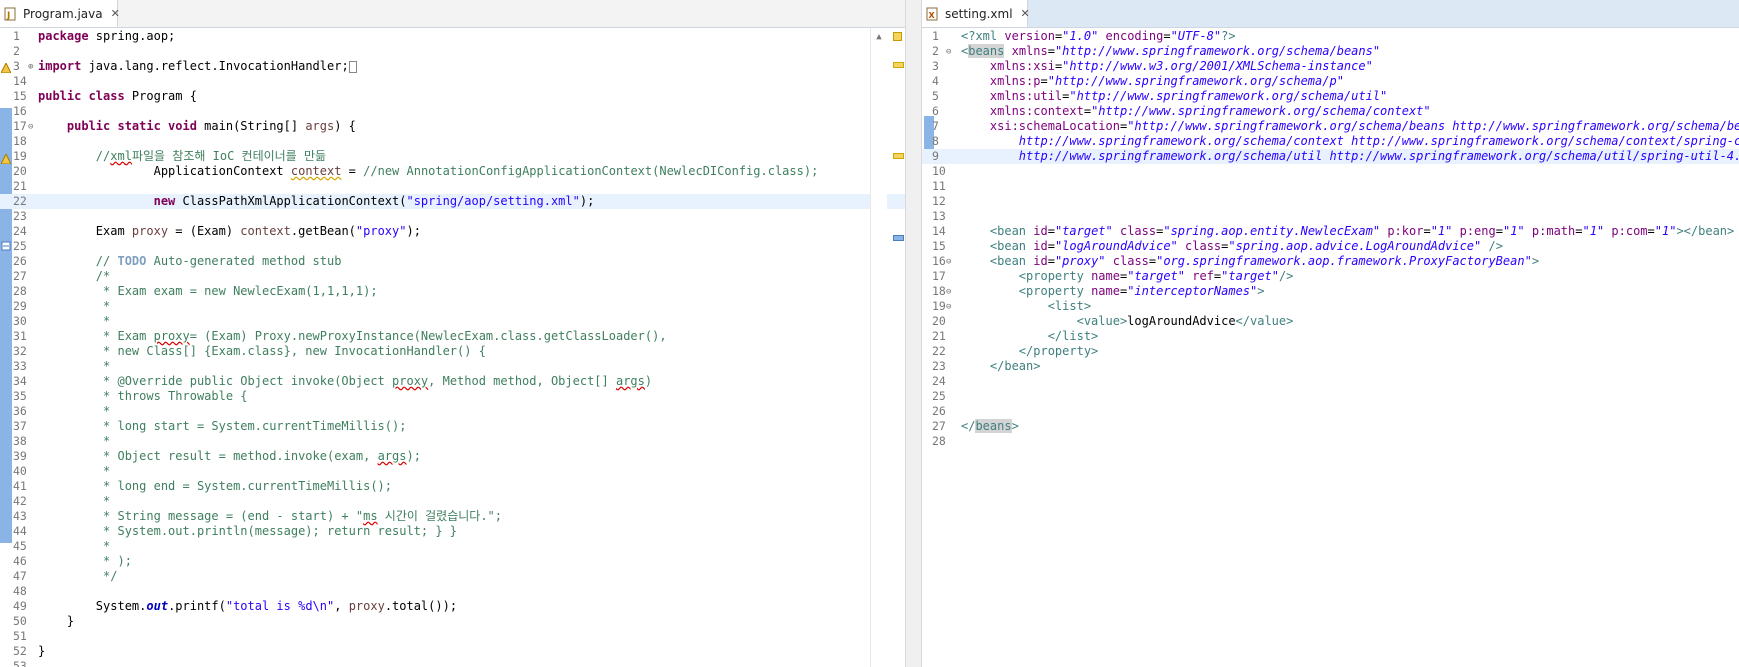 This screenshot has height=667, width=1739. I want to click on code-line: 22 </property>, so click(1015, 351).